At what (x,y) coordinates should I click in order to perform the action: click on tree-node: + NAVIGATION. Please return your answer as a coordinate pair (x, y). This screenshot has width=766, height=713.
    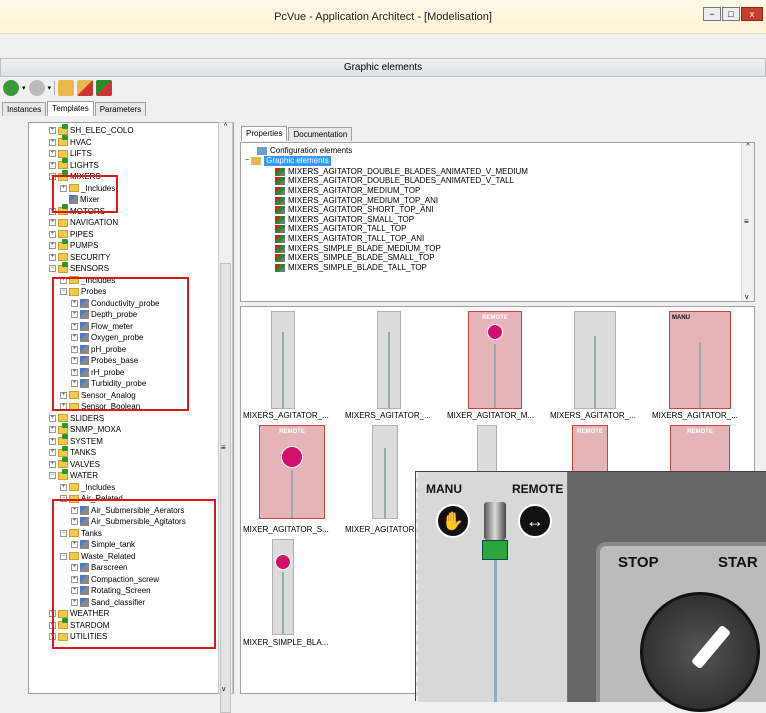
    Looking at the image, I should click on (83, 222).